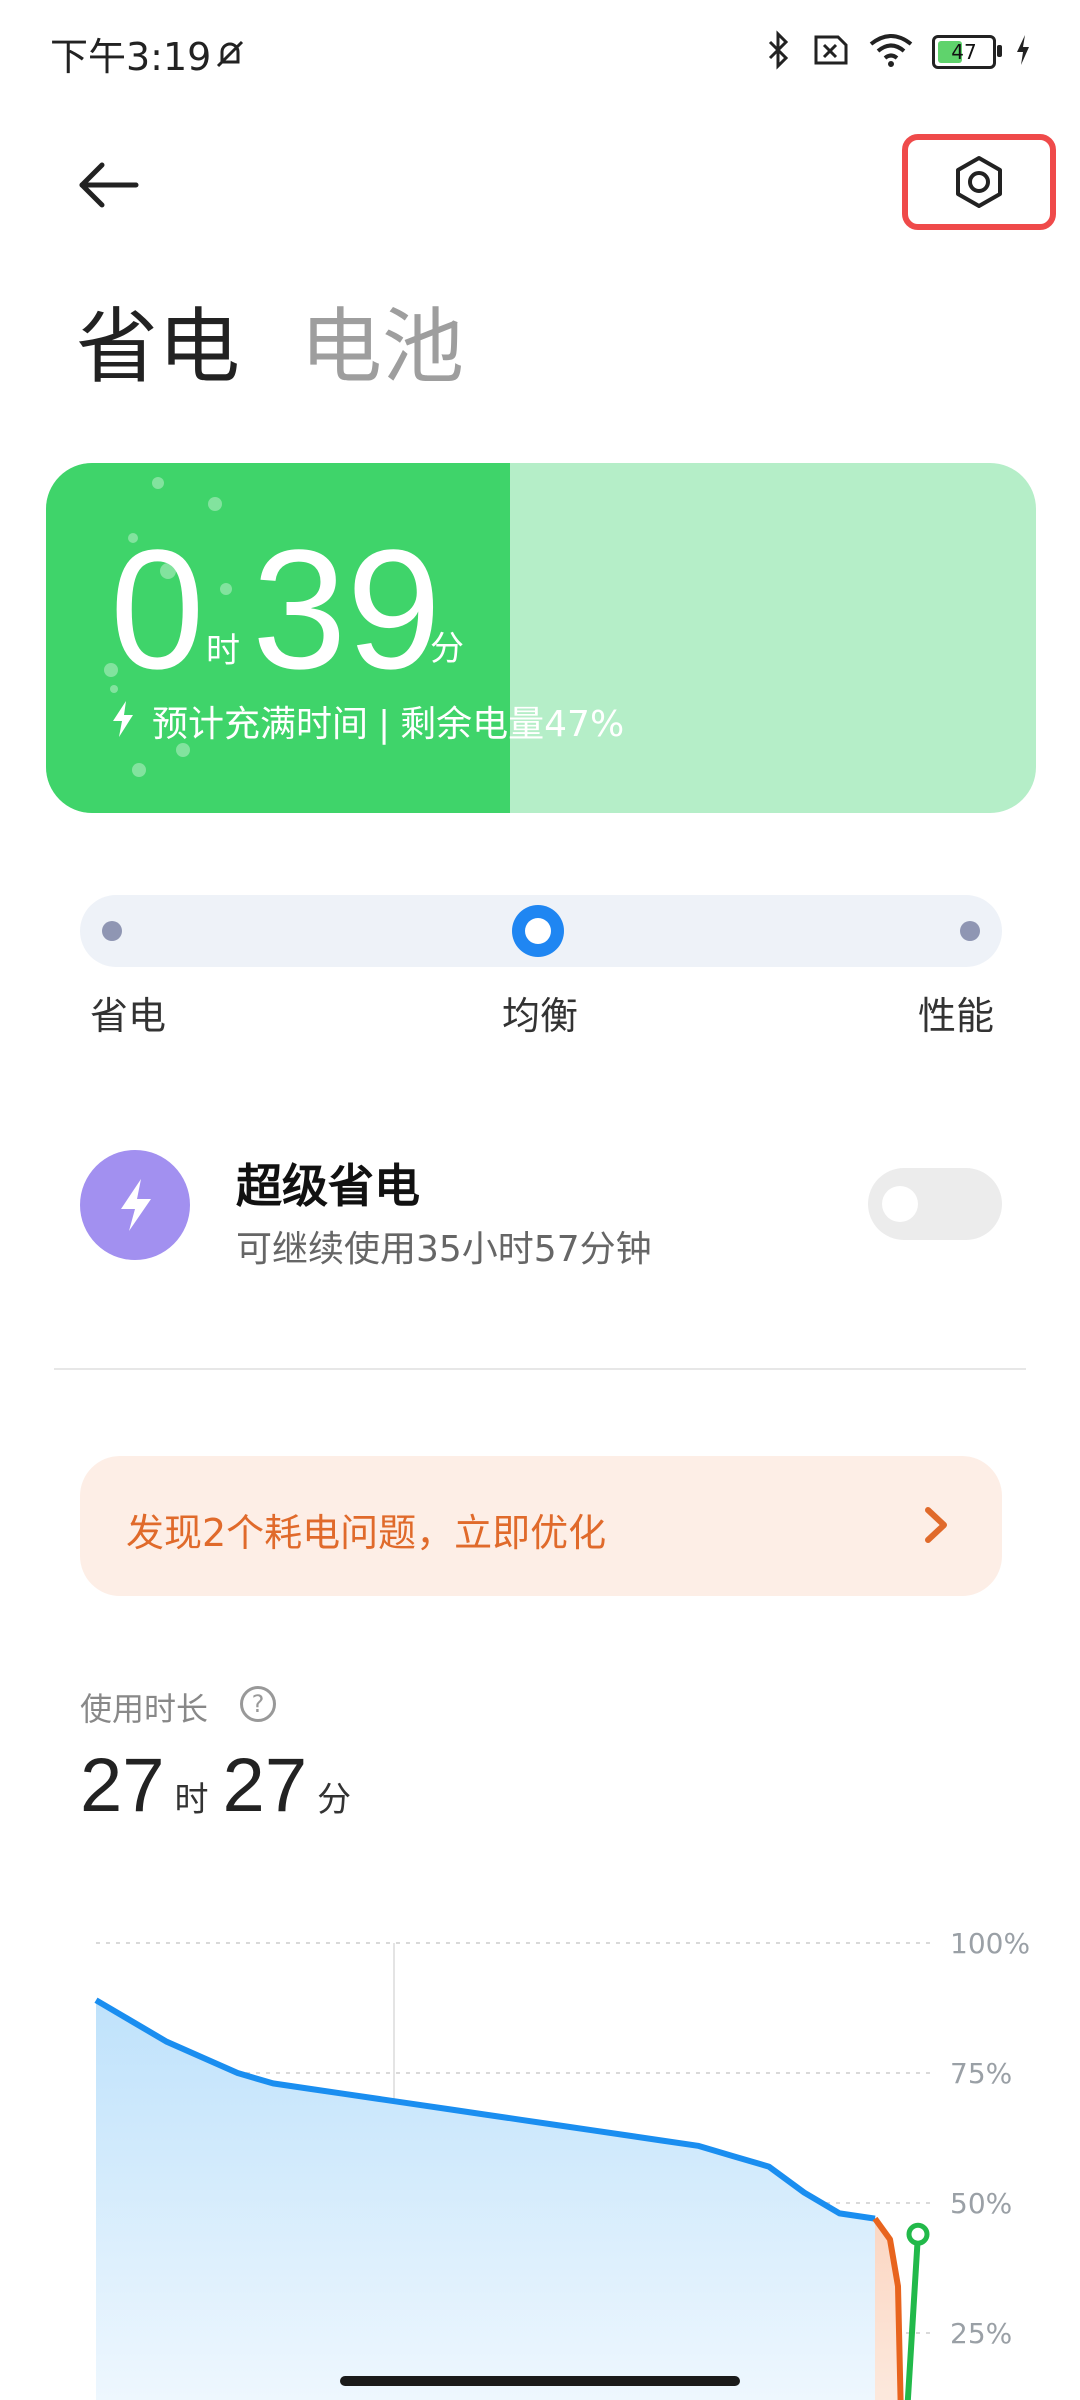  I want to click on optimize-banner-text: 发现2个耗电问题，立即优化, so click(366, 1533).